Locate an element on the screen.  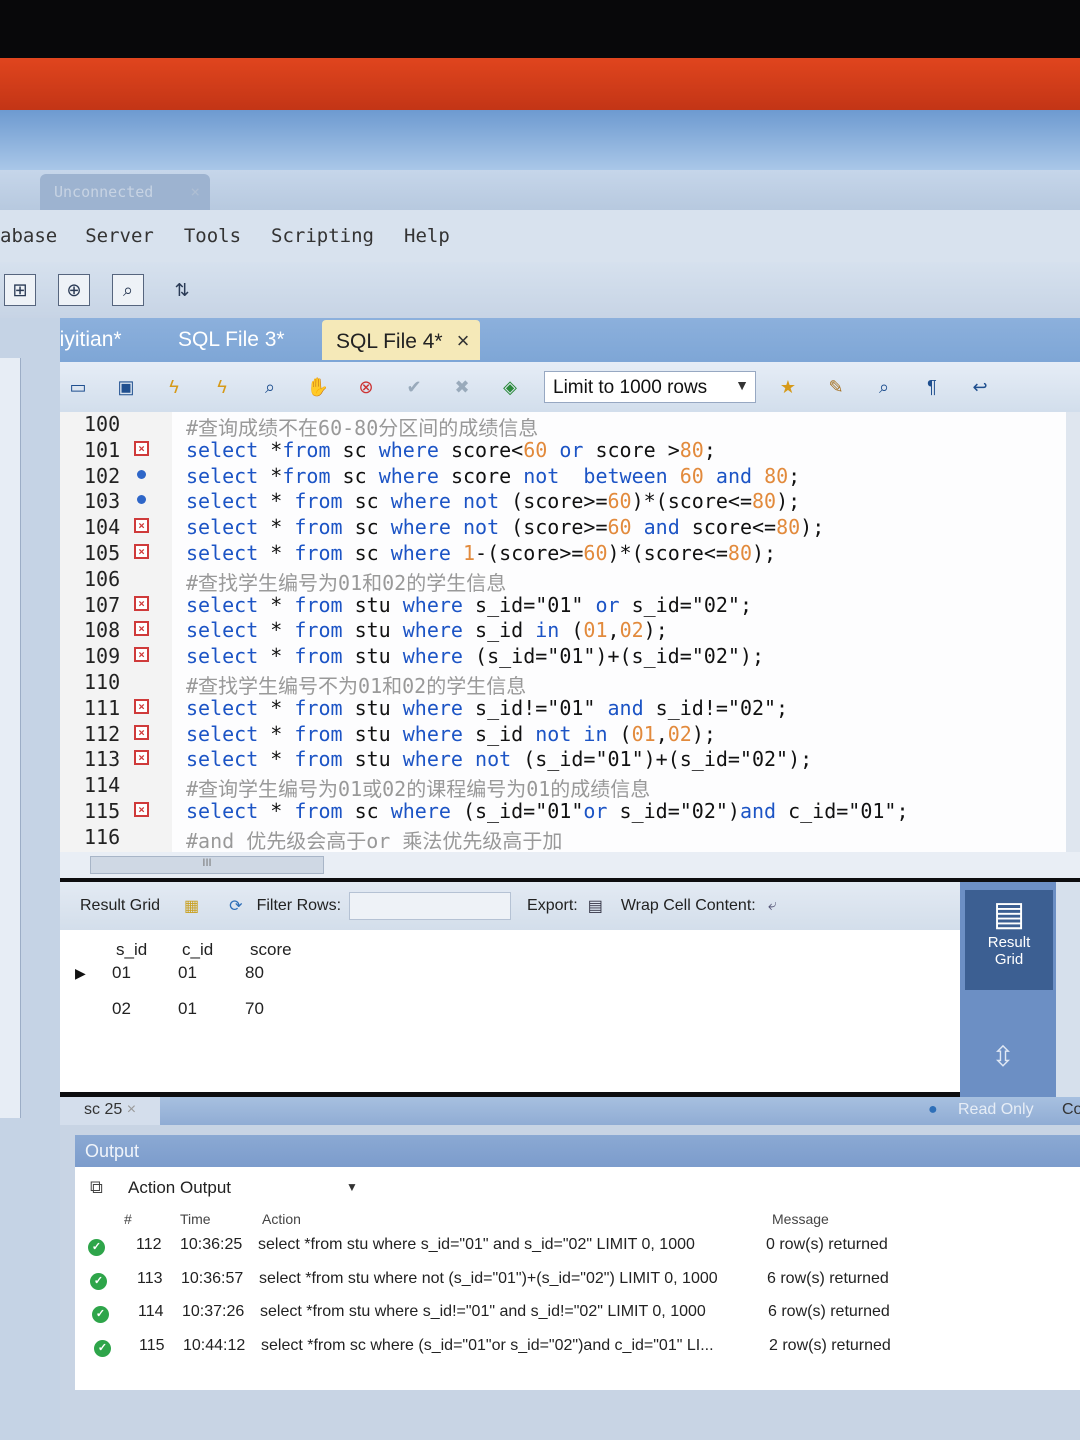
column-header-s-id: s_id is located at coordinates (131, 950).